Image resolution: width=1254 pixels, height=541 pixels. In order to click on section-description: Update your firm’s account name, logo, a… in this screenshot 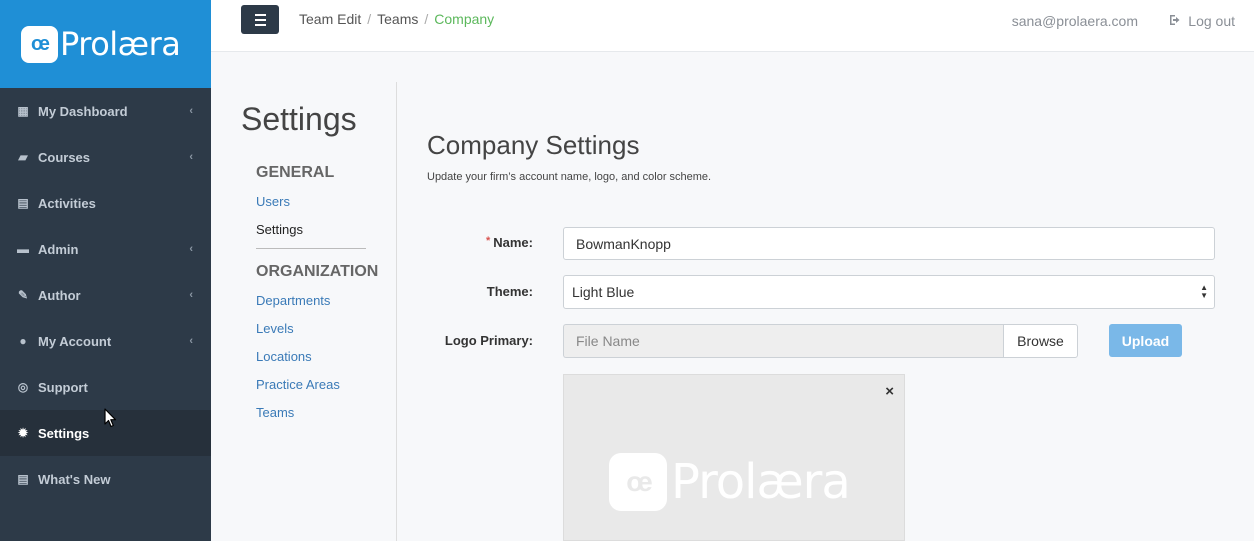, I will do `click(569, 177)`.